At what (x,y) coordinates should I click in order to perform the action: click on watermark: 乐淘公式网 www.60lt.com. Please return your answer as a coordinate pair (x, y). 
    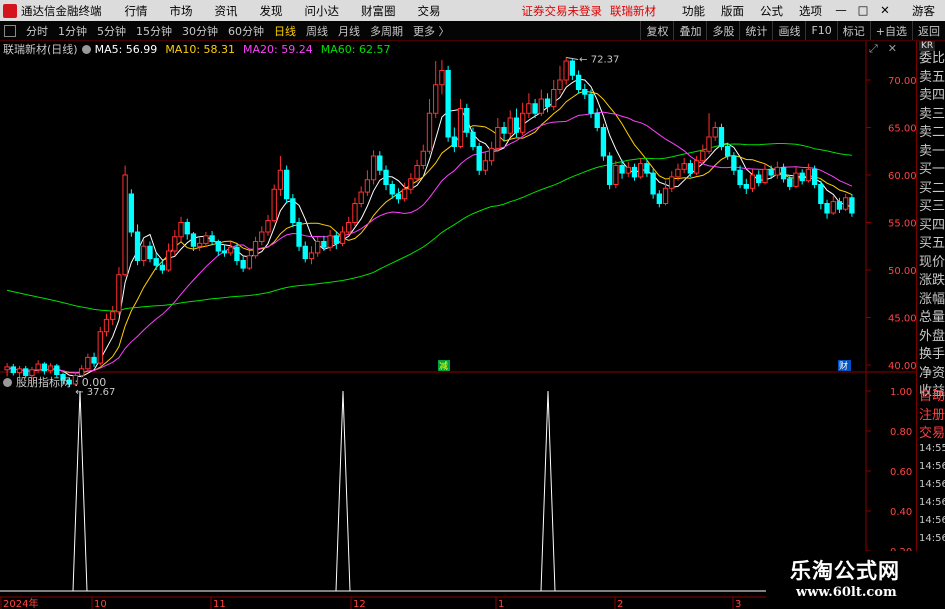
    Looking at the image, I should click on (855, 580).